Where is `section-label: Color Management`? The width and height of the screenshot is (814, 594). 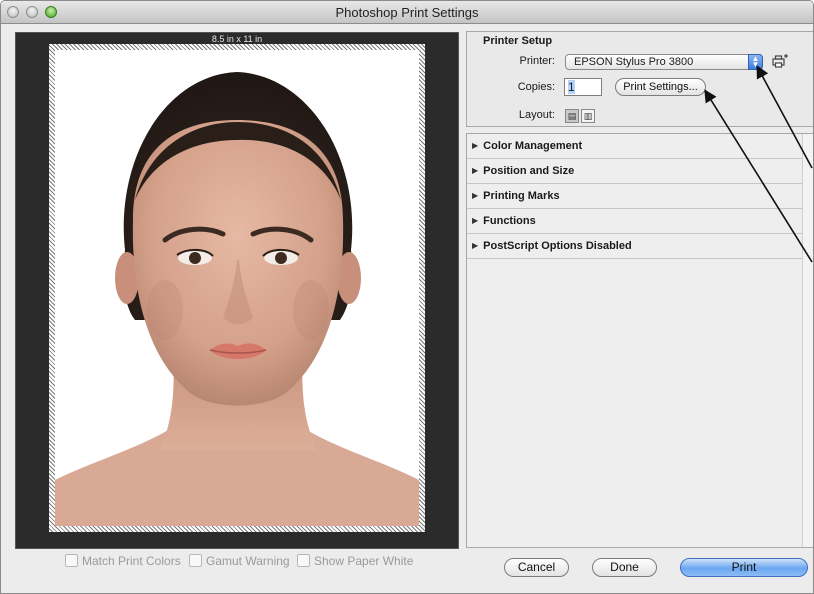 section-label: Color Management is located at coordinates (533, 146).